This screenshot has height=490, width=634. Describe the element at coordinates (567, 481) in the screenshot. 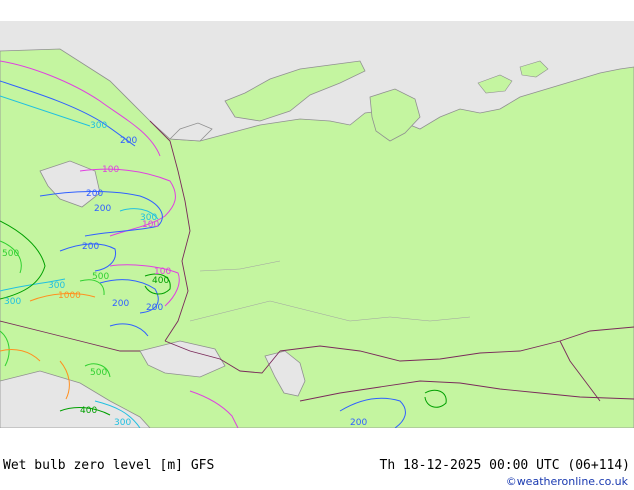

I see `credit-link: ©weatheronline.co.uk` at that location.